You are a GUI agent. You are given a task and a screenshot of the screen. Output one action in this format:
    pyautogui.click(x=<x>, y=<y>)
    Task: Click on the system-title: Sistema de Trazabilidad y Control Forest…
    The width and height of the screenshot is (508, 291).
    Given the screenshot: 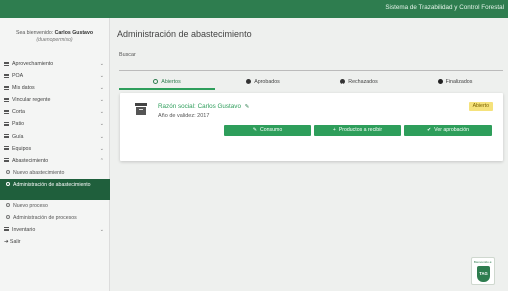 What is the action you would take?
    pyautogui.click(x=444, y=7)
    